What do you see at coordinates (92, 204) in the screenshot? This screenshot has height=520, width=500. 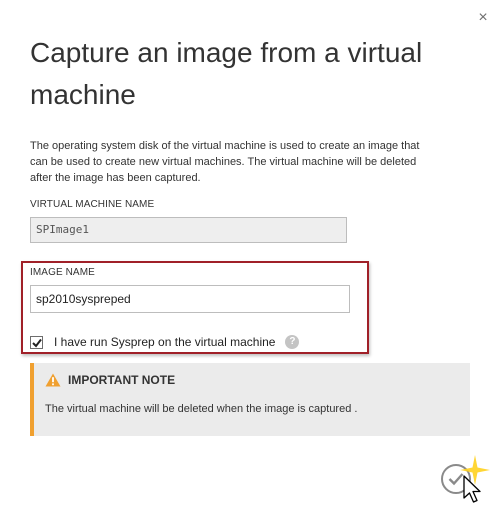 I see `vm-name-label: VIRTUAL MACHINE NAME` at bounding box center [92, 204].